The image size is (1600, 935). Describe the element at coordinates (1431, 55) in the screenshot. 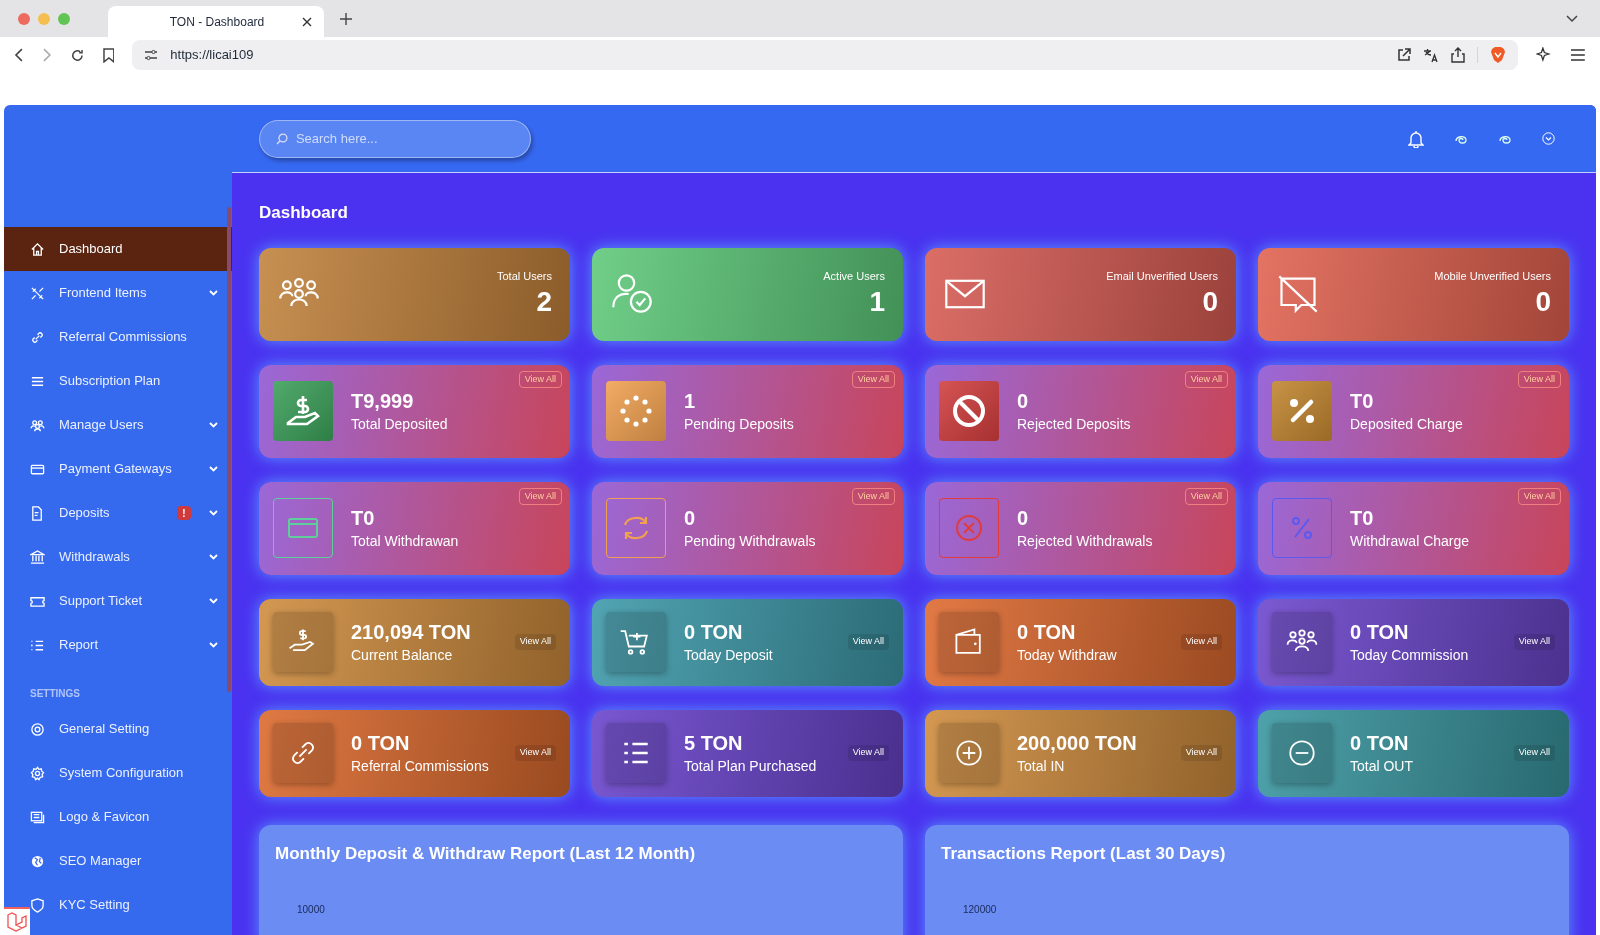

I see `translate-icon` at that location.